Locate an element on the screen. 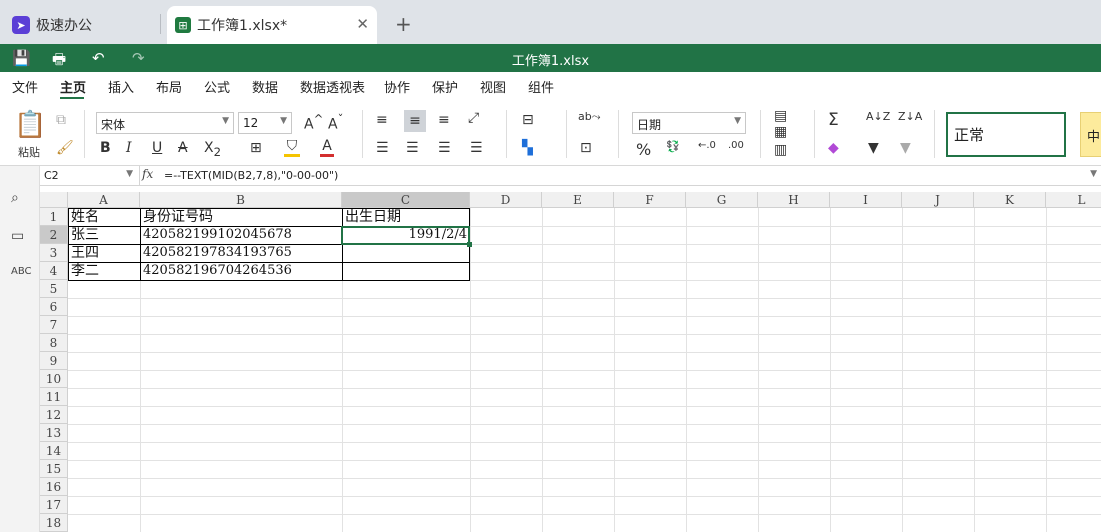 The image size is (1101, 532). close-icon: ✕ is located at coordinates (362, 24).